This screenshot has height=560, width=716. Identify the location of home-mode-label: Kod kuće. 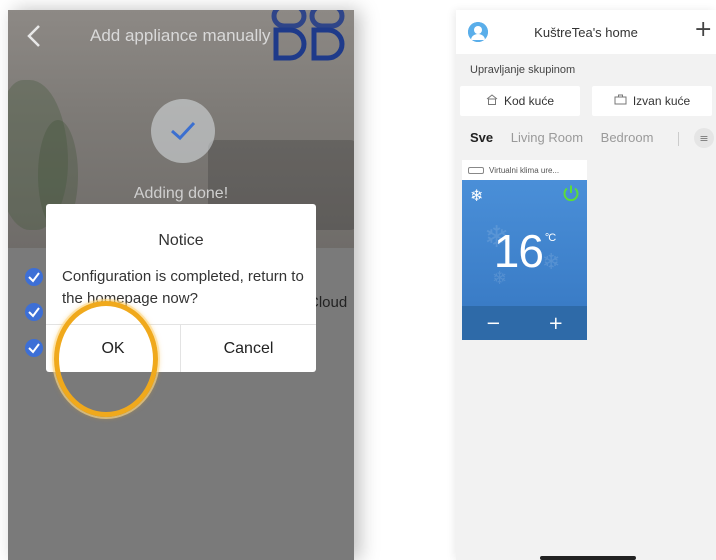
(529, 101).